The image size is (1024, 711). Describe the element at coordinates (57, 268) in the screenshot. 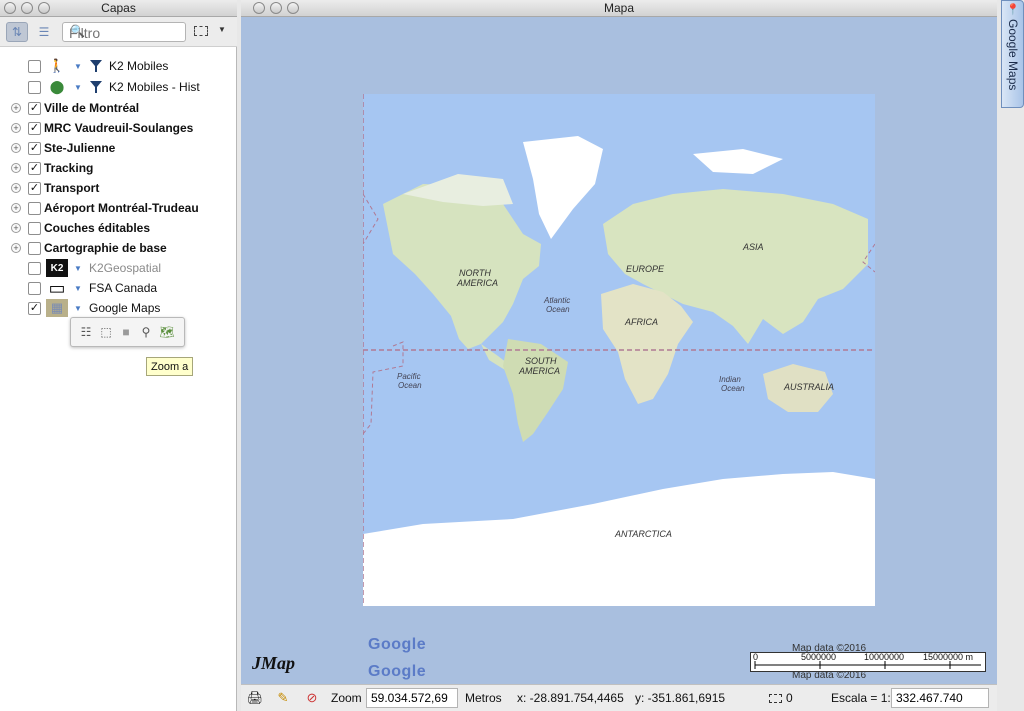

I see `k2-logo-icon: K2` at that location.